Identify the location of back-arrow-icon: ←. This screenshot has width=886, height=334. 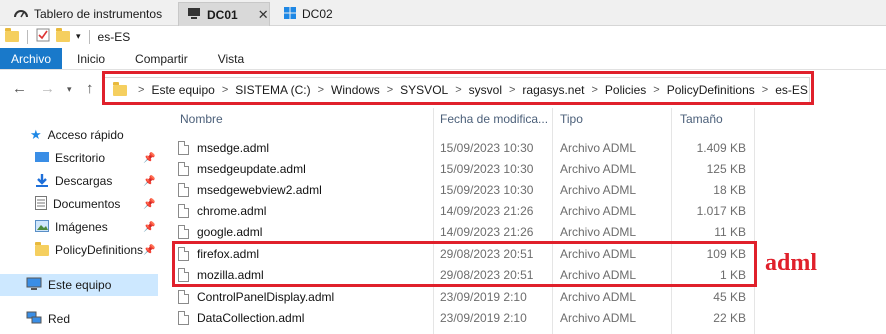
(19, 88).